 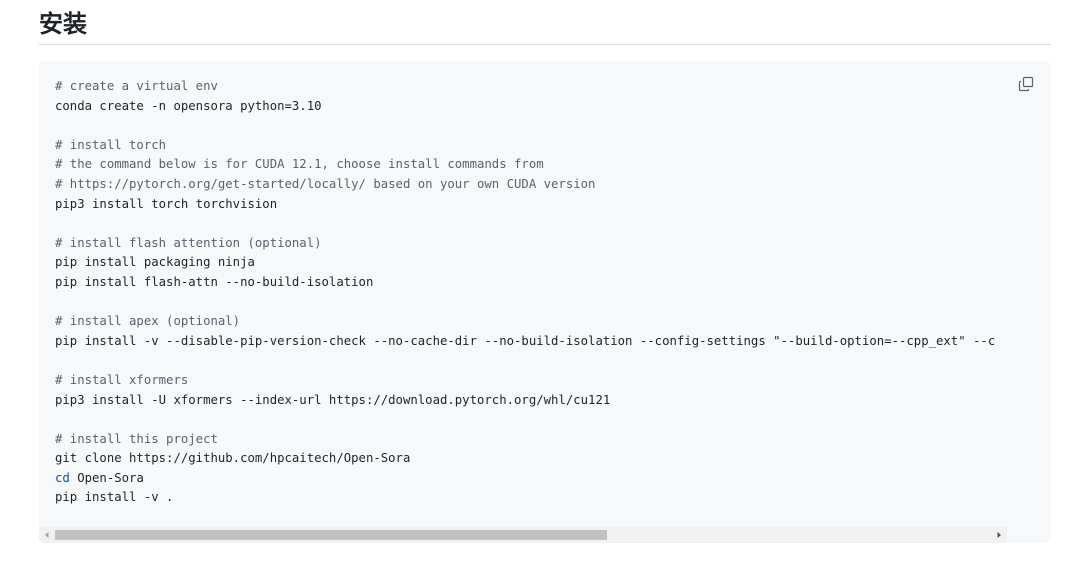 I want to click on code-line: conda create -n opensora python=3.10, so click(x=188, y=105).